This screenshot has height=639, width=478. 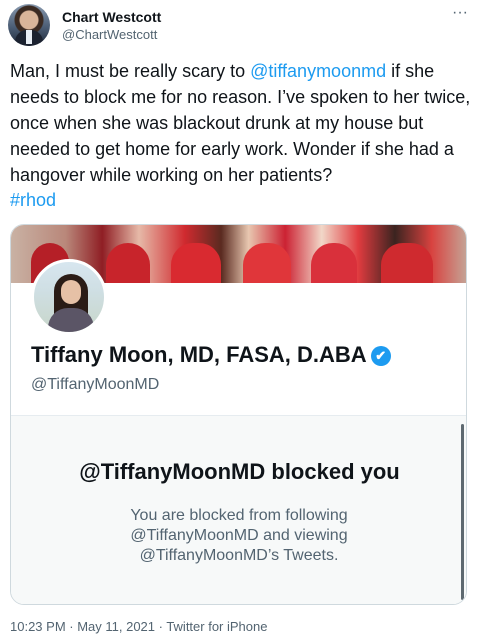 I want to click on profile-avatar, so click(x=69, y=297).